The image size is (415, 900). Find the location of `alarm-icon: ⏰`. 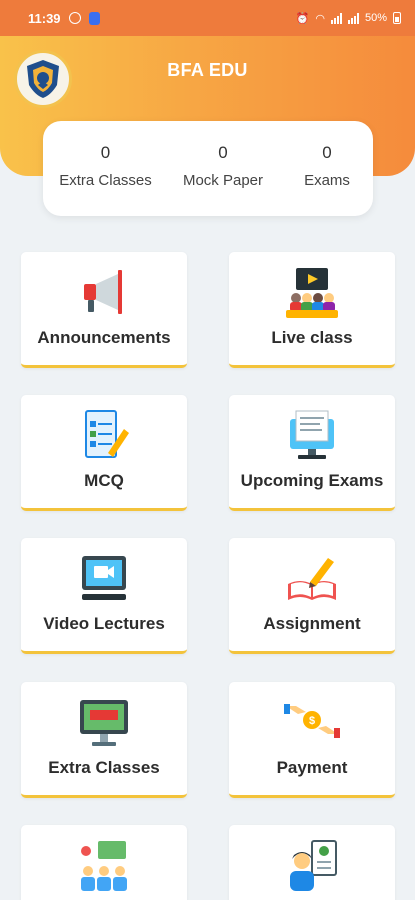

alarm-icon: ⏰ is located at coordinates (302, 18).